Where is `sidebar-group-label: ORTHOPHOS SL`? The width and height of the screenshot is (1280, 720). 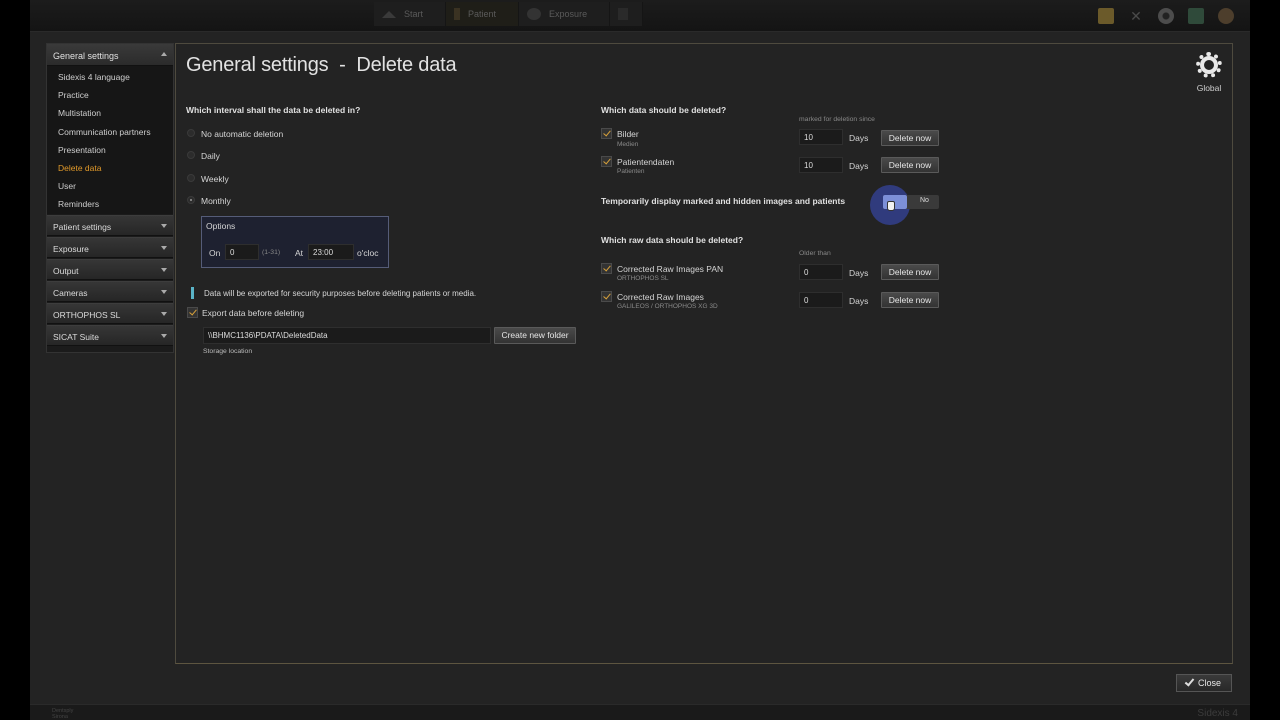
sidebar-group-label: ORTHOPHOS SL is located at coordinates (87, 314).